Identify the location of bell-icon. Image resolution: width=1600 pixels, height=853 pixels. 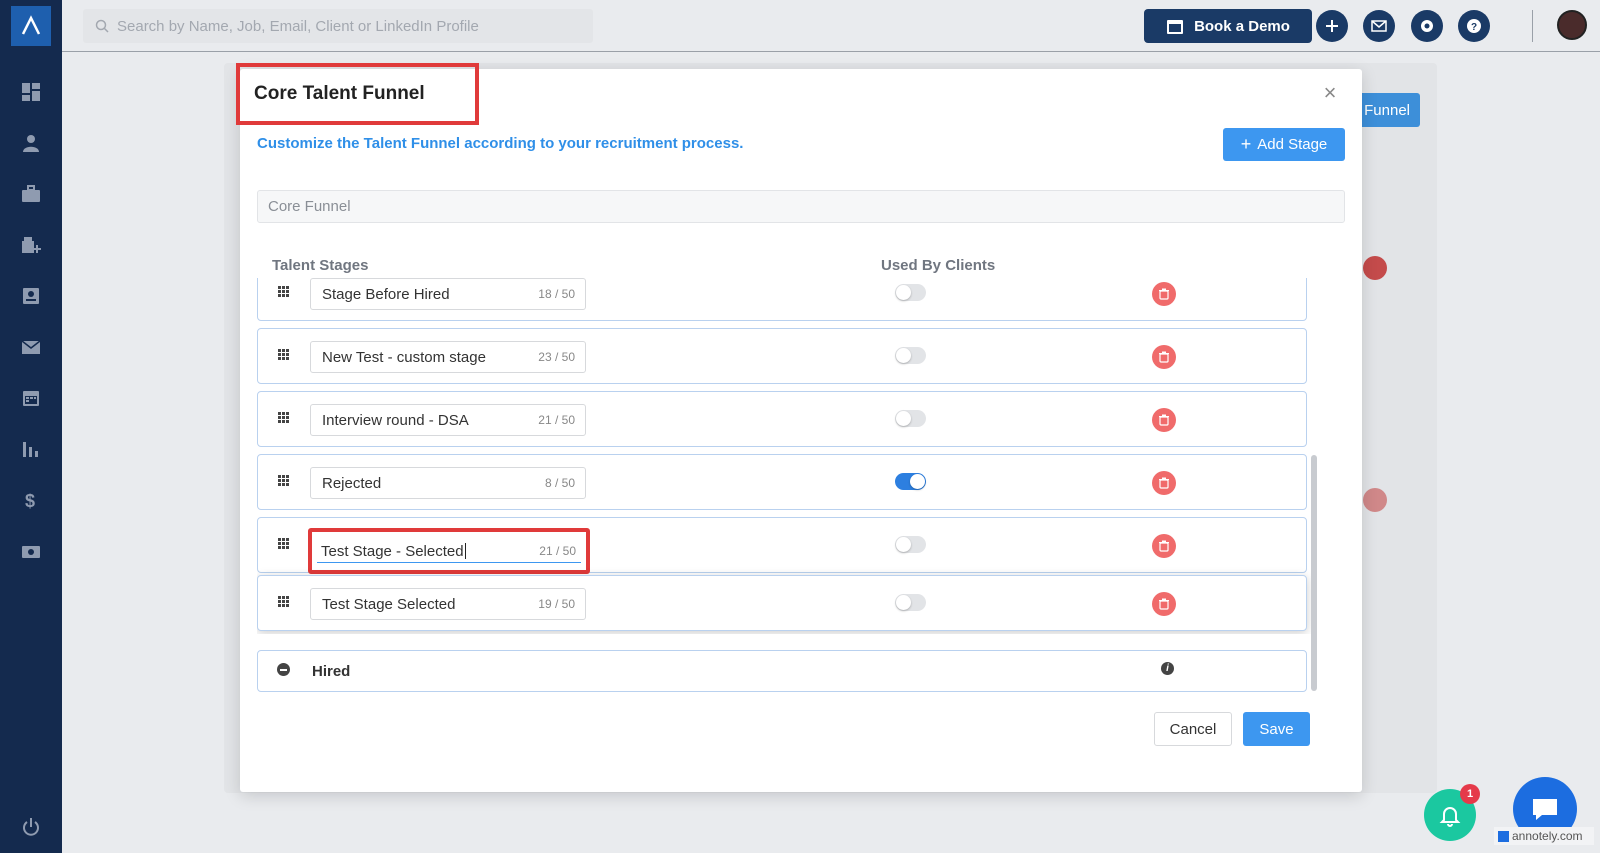
(1450, 817).